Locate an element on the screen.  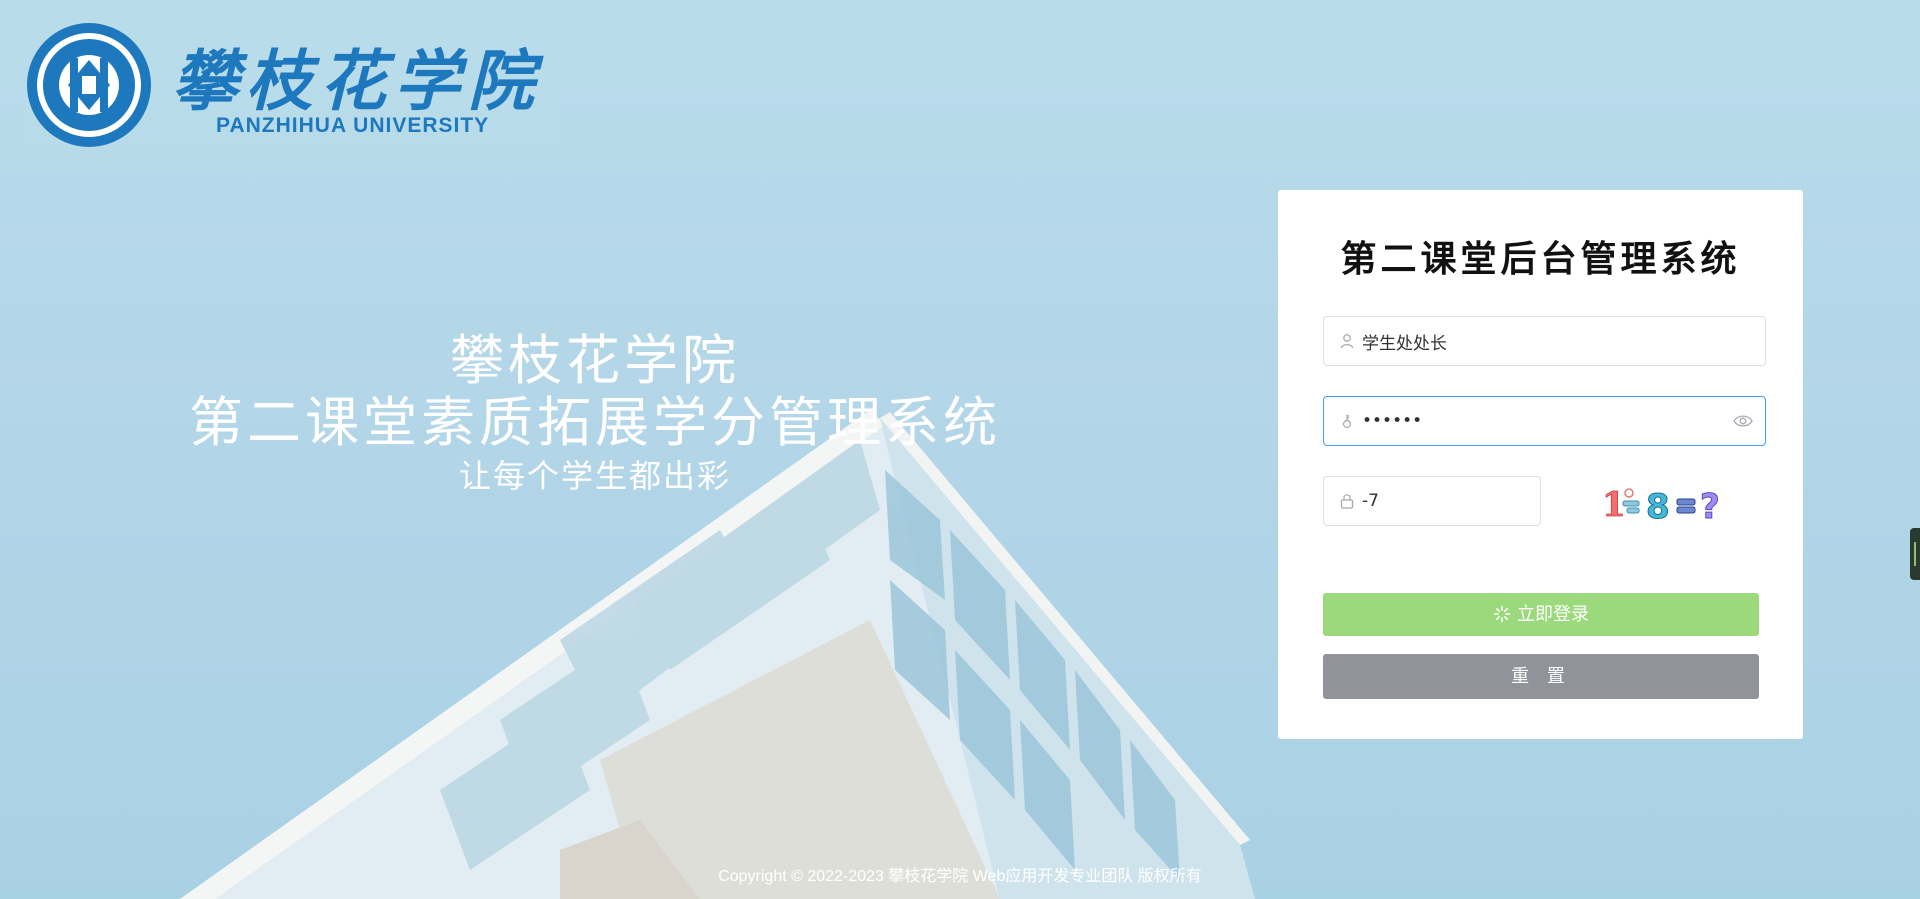
hero-slogan: 让每个学生都出彩 is located at coordinates (594, 476).